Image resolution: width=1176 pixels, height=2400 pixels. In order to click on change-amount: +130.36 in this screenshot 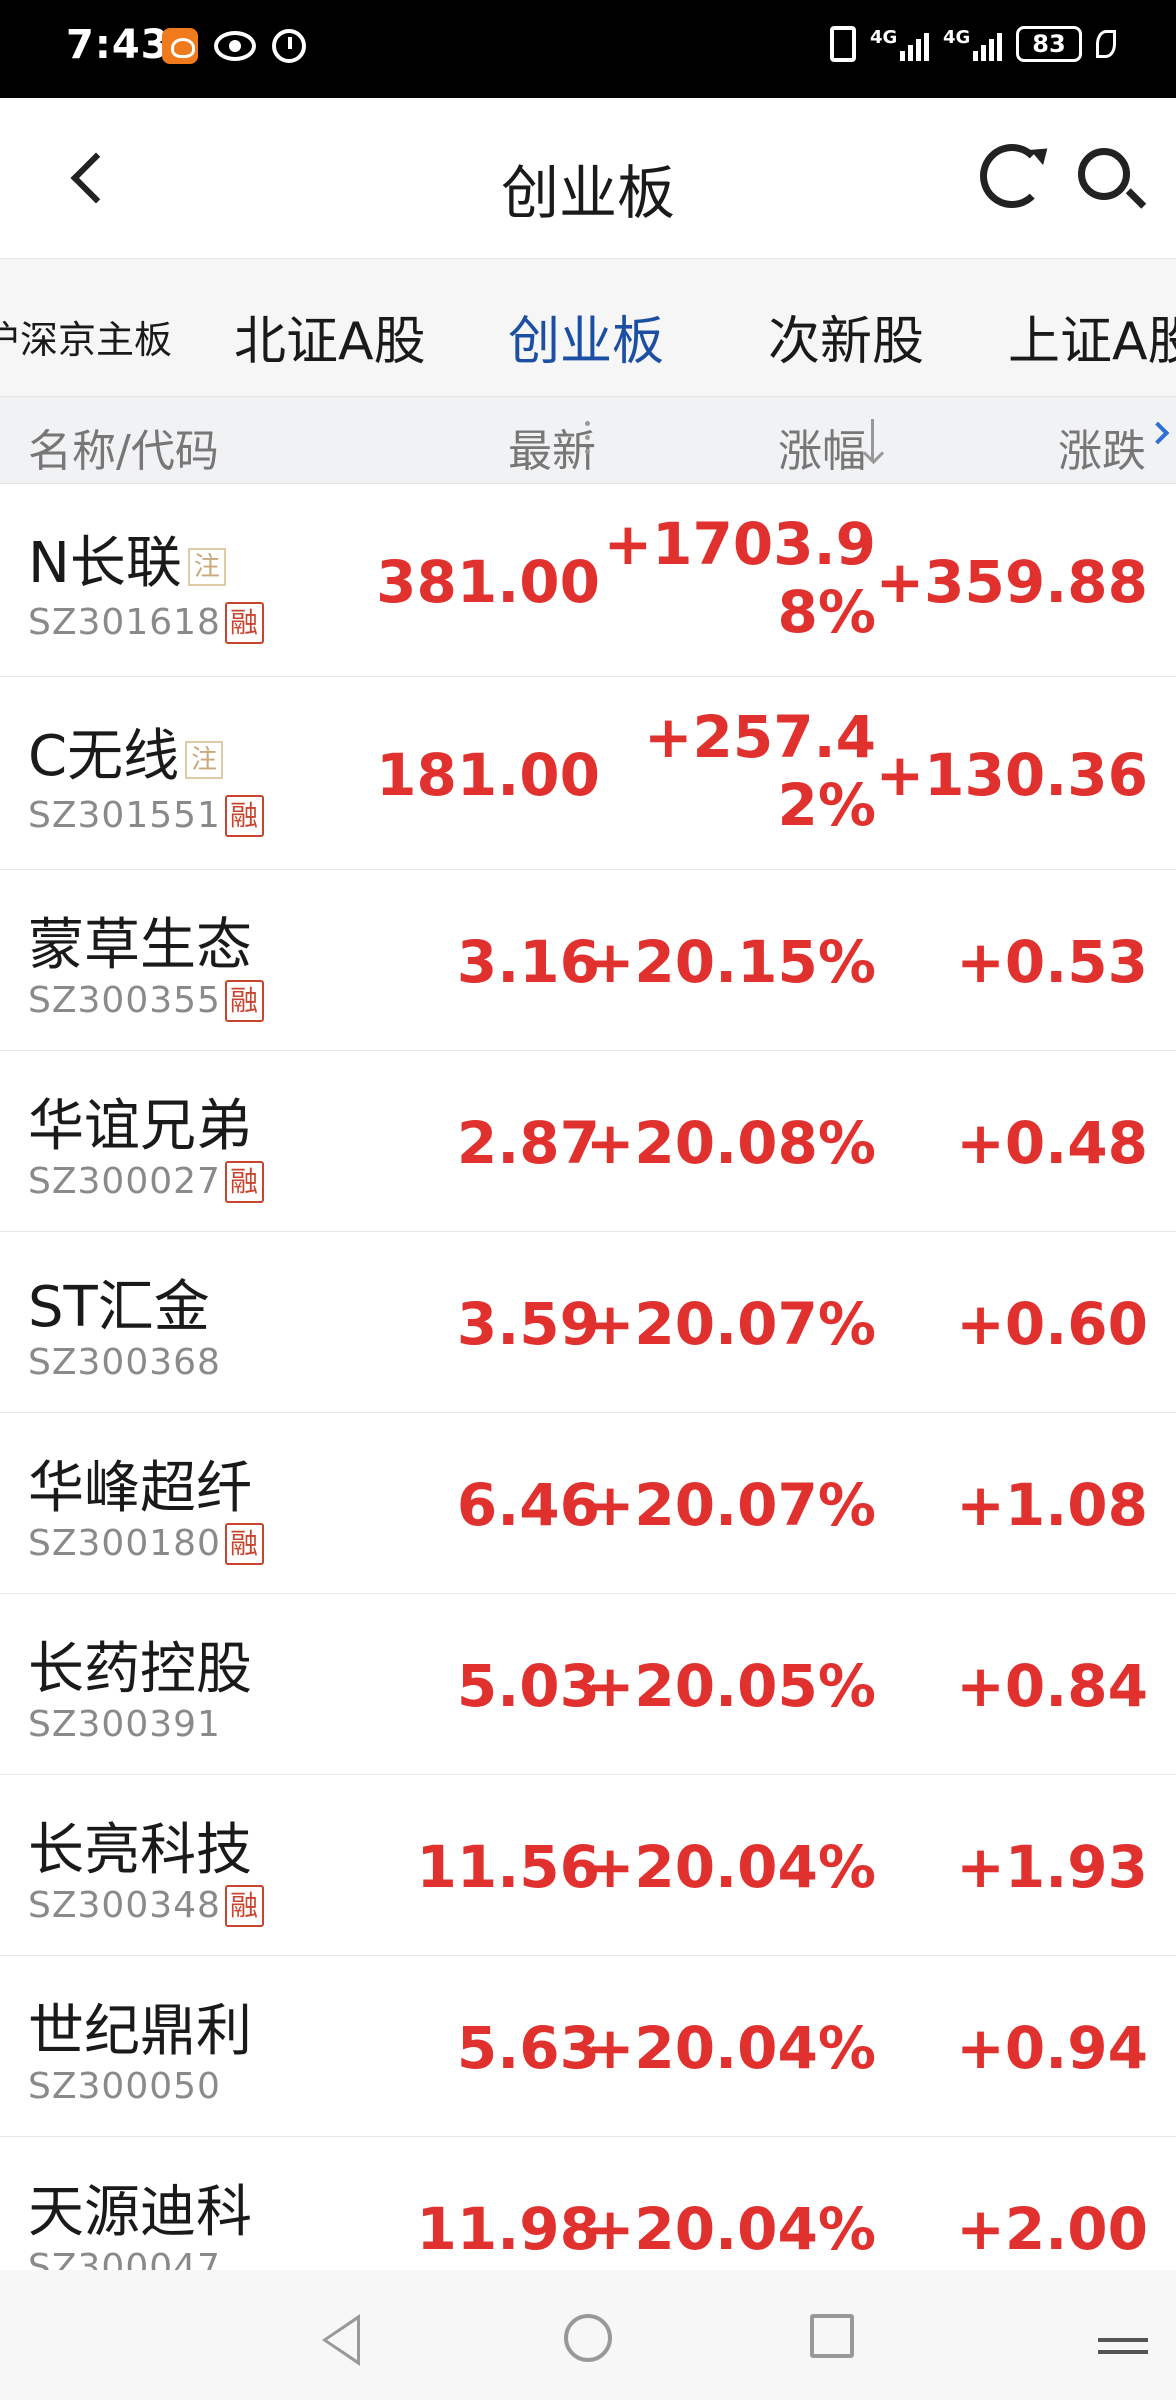, I will do `click(1011, 775)`.